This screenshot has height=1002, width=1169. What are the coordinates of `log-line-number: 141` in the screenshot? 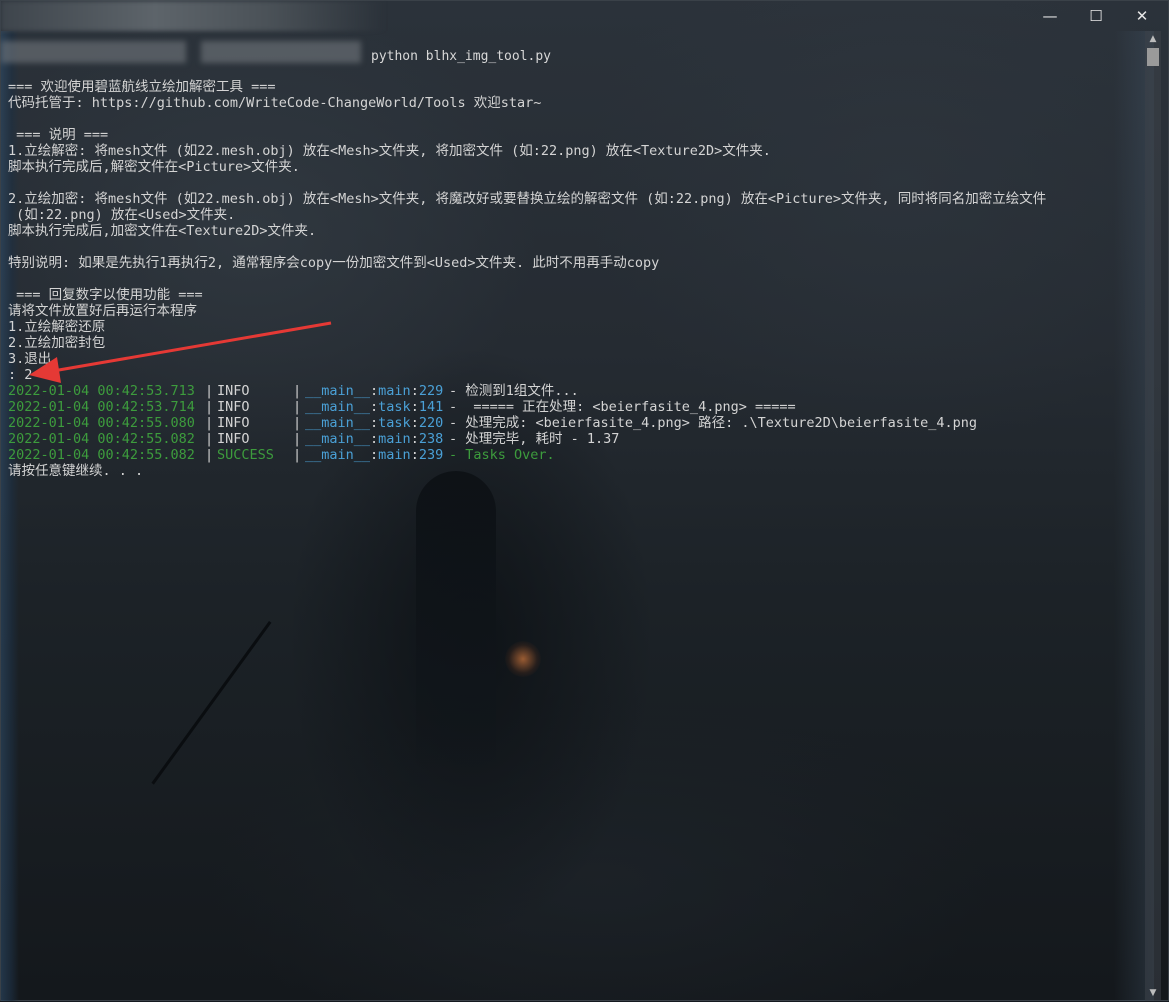 It's located at (431, 407).